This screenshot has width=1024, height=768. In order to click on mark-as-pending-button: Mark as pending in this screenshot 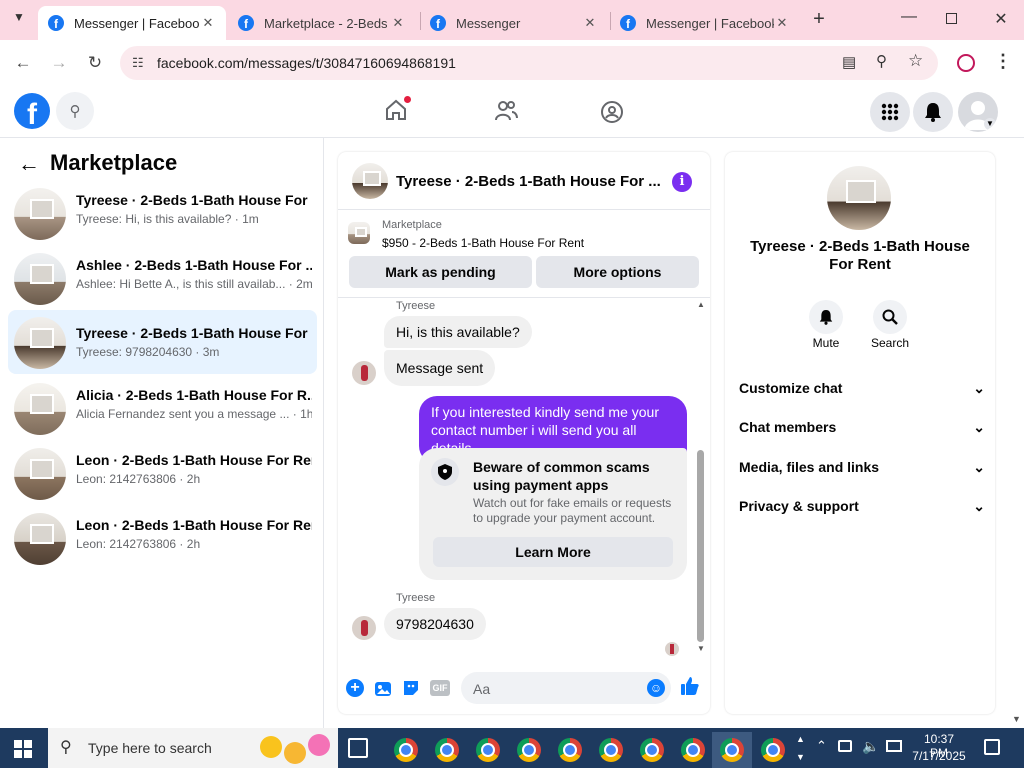, I will do `click(440, 272)`.